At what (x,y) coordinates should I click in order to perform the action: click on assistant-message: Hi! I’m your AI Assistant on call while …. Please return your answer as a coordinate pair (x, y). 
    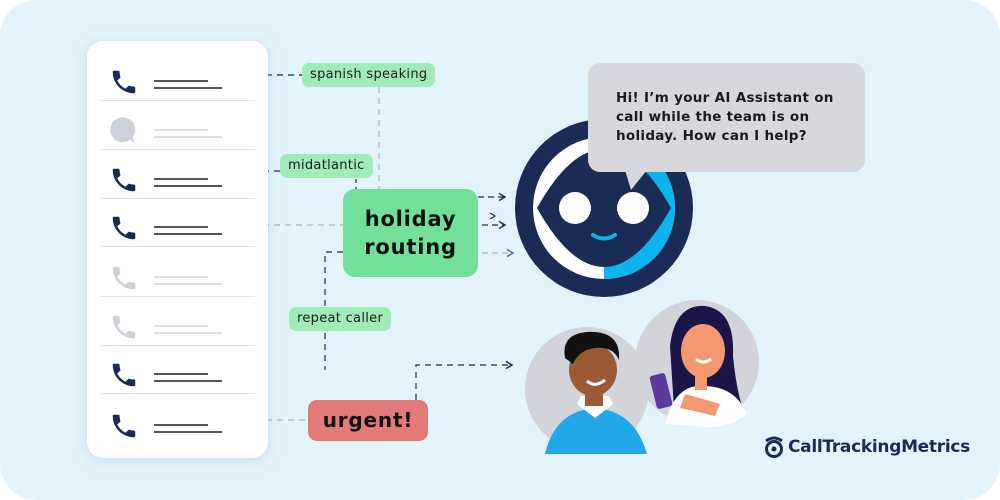
    Looking at the image, I should click on (725, 117).